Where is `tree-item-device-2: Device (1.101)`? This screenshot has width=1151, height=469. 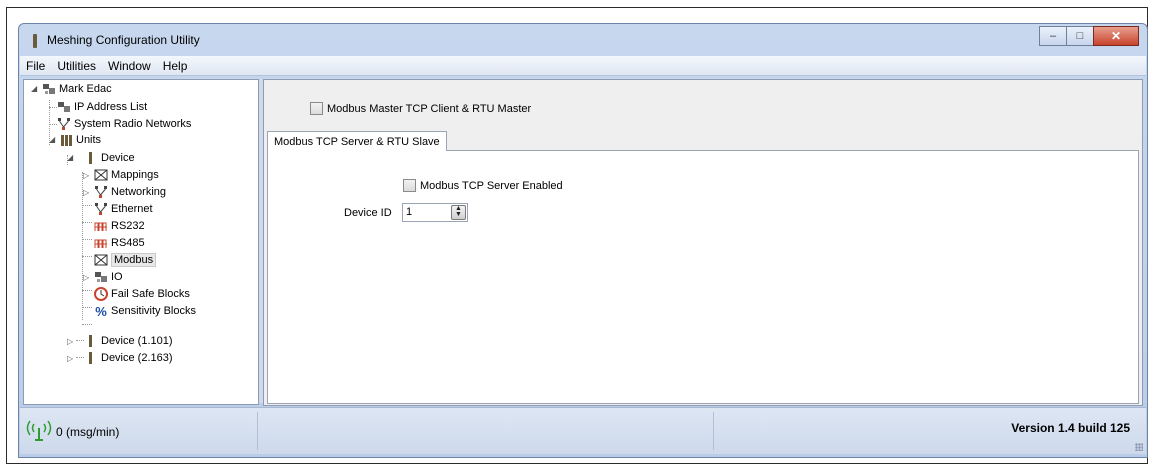
tree-item-device-2: Device (1.101) is located at coordinates (128, 341).